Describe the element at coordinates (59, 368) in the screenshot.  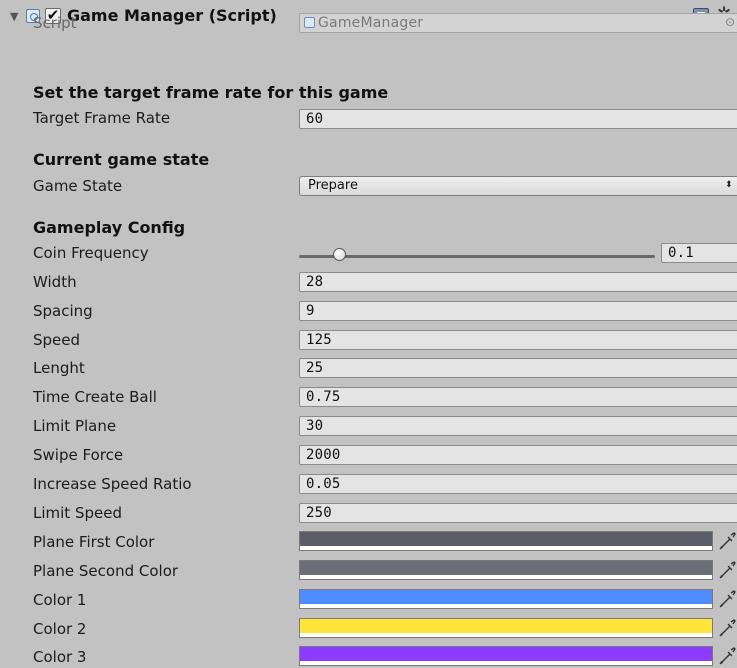
I see `lenght-label: Lenght` at that location.